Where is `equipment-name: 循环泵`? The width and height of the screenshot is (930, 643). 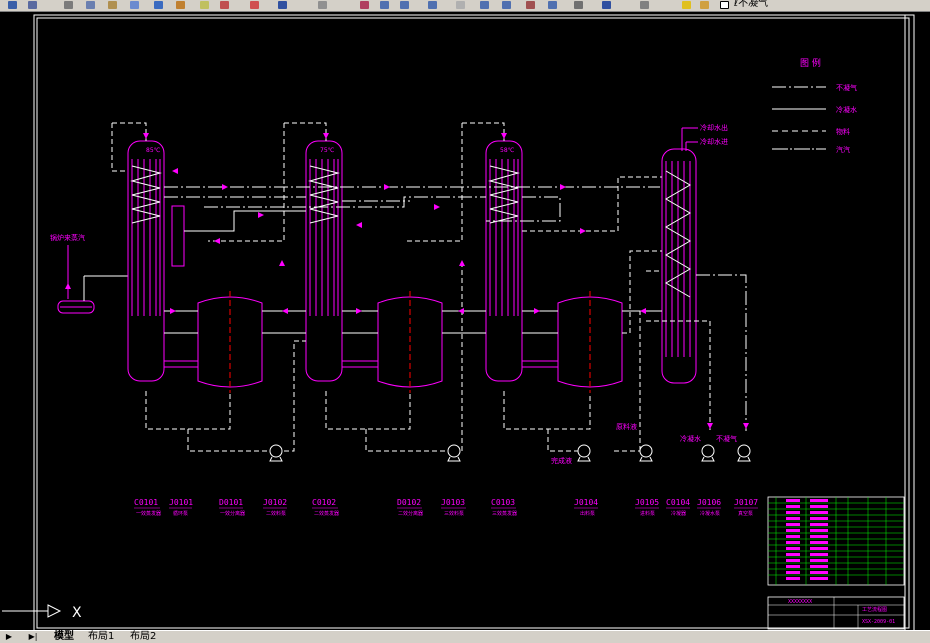
equipment-name: 循环泵 is located at coordinates (180, 513).